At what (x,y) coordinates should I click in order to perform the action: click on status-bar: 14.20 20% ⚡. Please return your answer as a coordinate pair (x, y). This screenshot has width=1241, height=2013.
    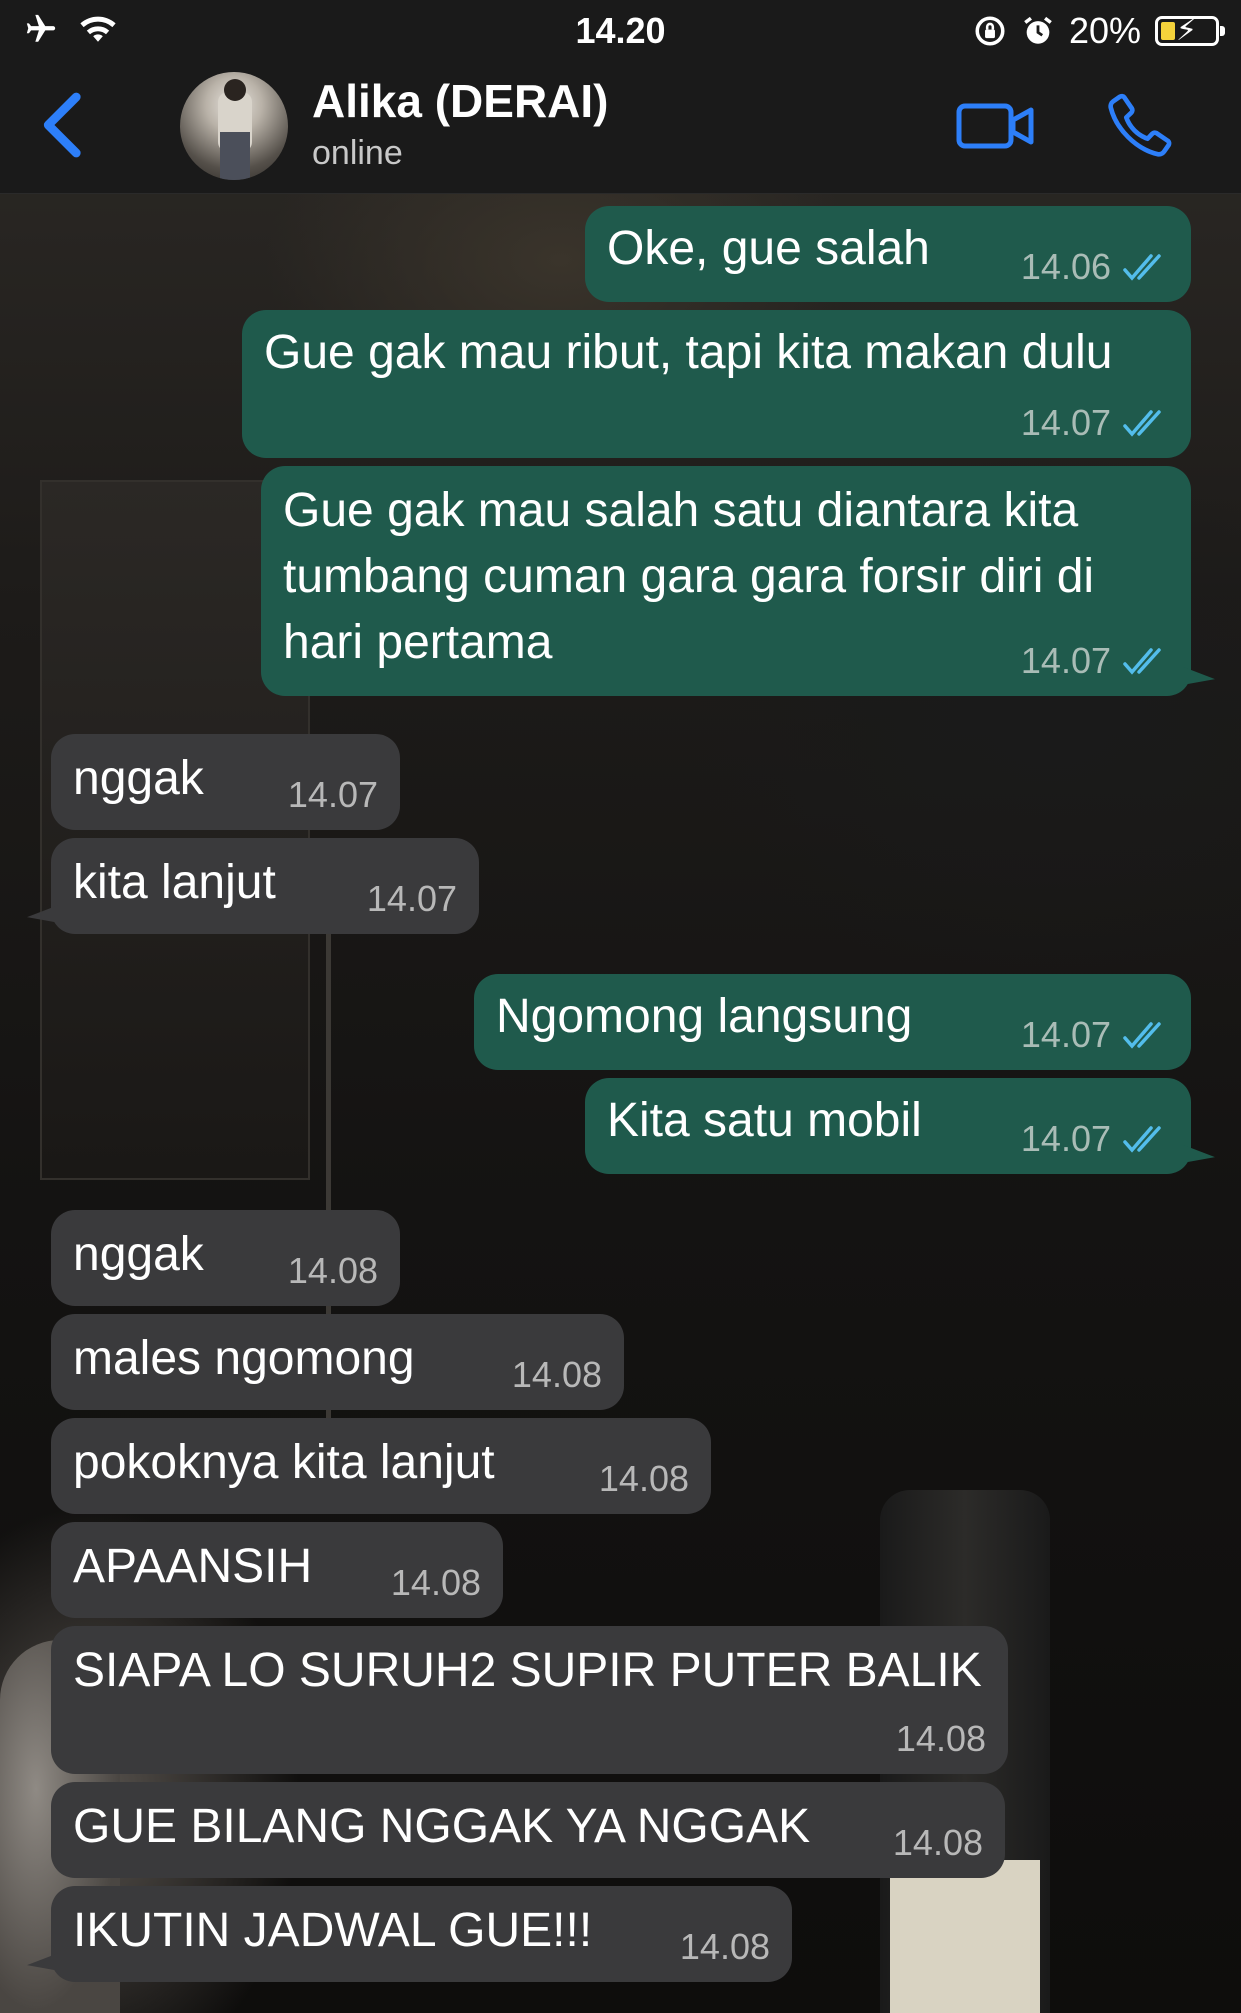
    Looking at the image, I should click on (620, 31).